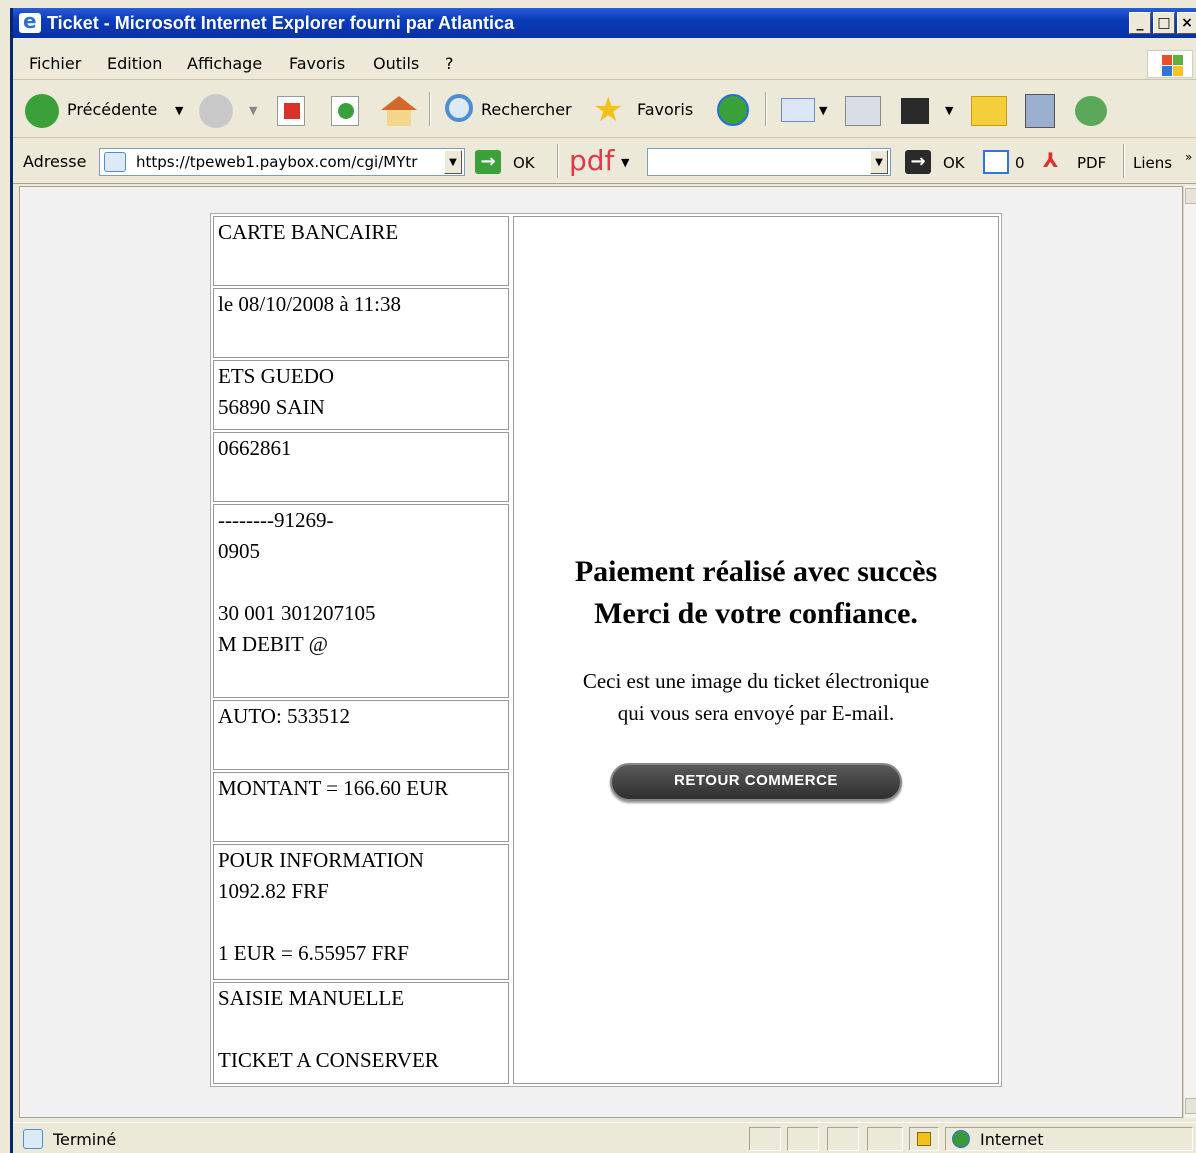 The image size is (1196, 1153). Describe the element at coordinates (276, 376) in the screenshot. I see `ticket-line: ETS GUEDO` at that location.